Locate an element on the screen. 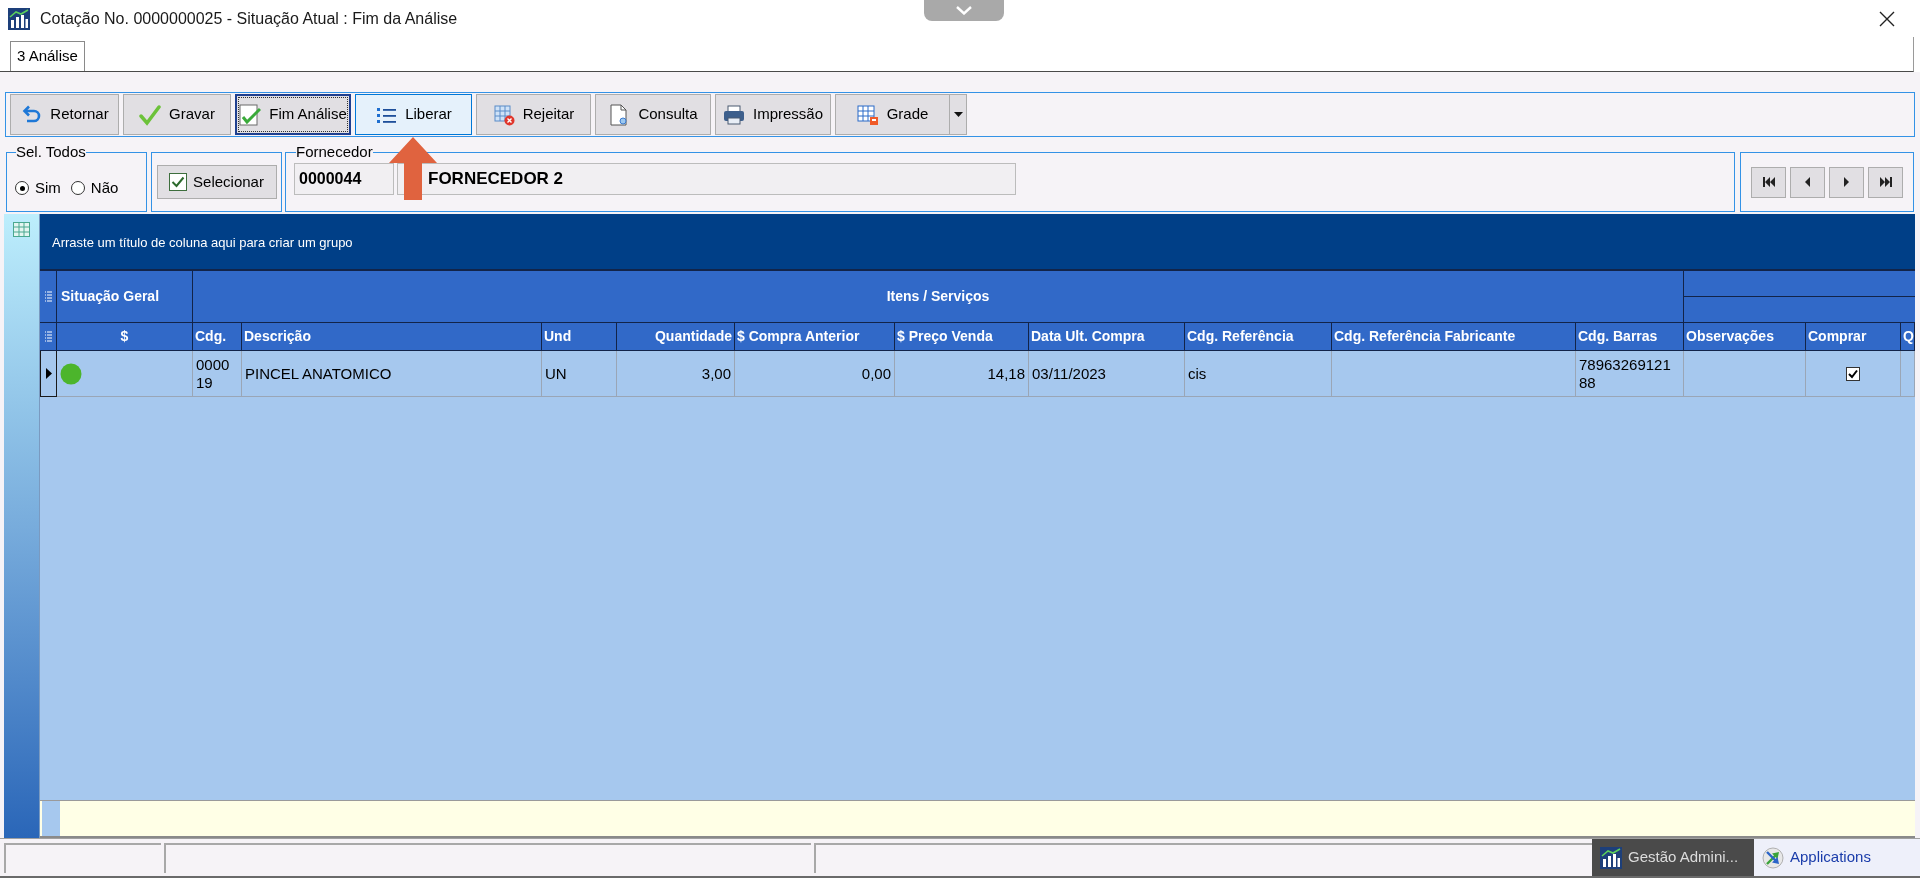 This screenshot has height=878, width=1920. grid-button: Grade is located at coordinates (892, 114).